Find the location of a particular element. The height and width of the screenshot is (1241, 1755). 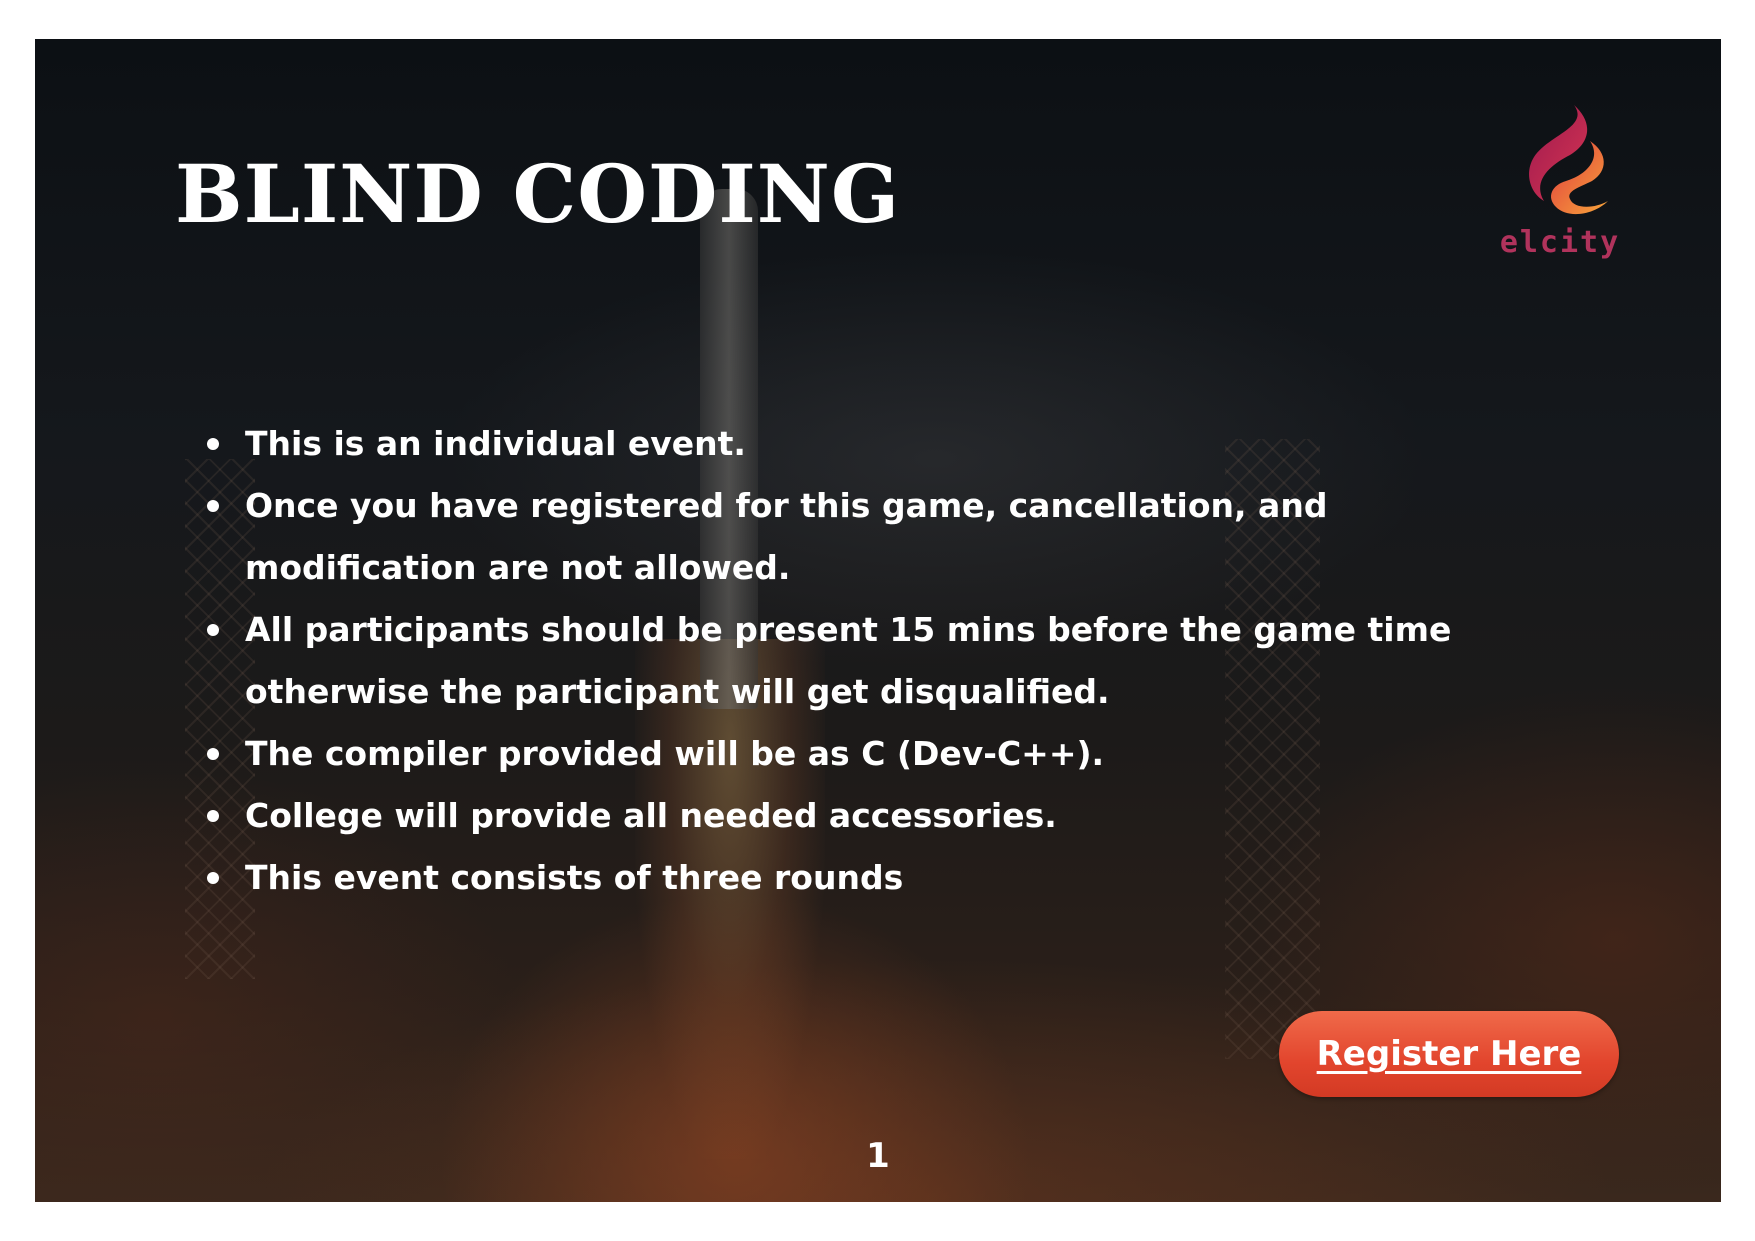

elcity-logo: elcity is located at coordinates (1560, 191).